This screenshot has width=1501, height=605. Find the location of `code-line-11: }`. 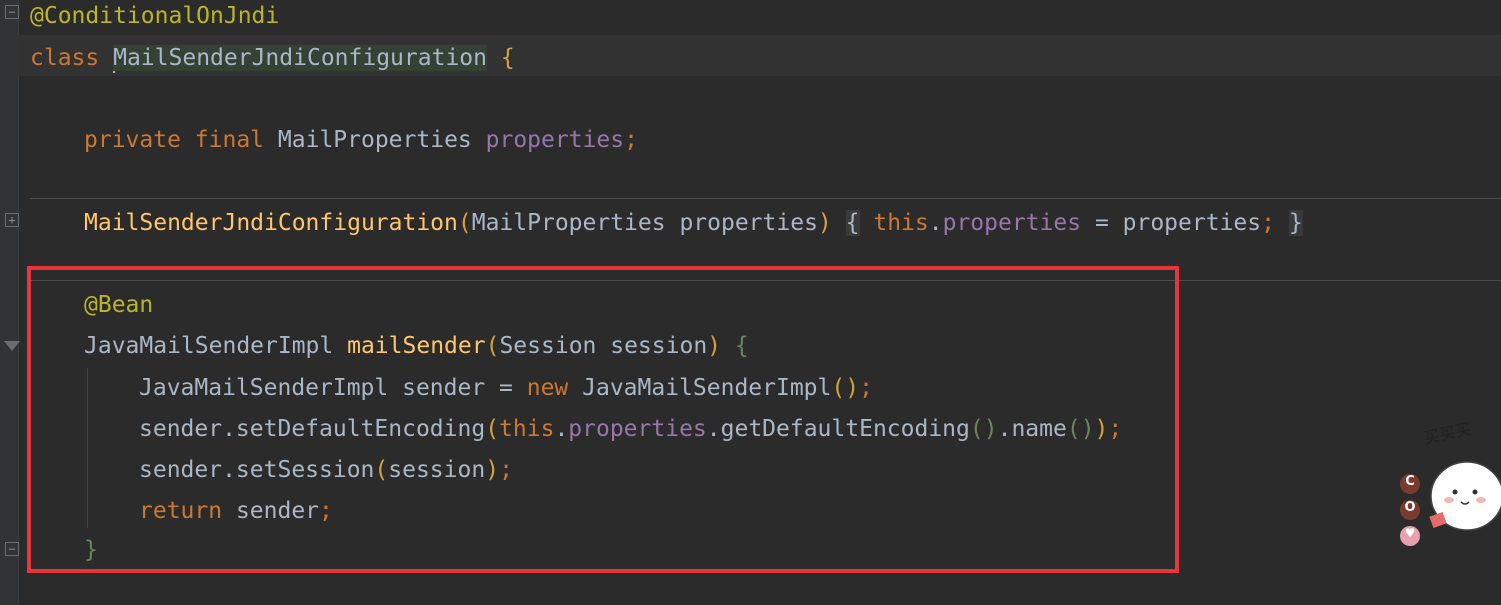

code-line-11: } is located at coordinates (91, 550).